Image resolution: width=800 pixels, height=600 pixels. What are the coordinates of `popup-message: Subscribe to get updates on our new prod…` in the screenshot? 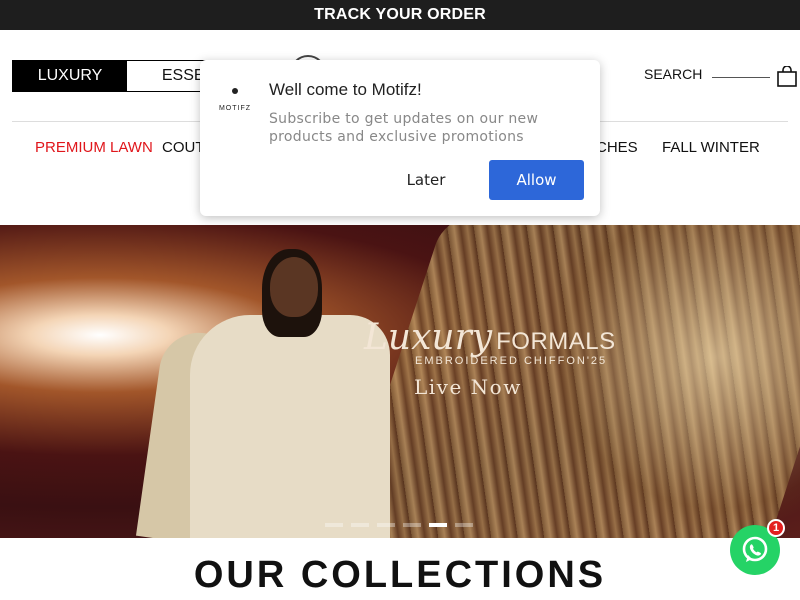 It's located at (404, 128).